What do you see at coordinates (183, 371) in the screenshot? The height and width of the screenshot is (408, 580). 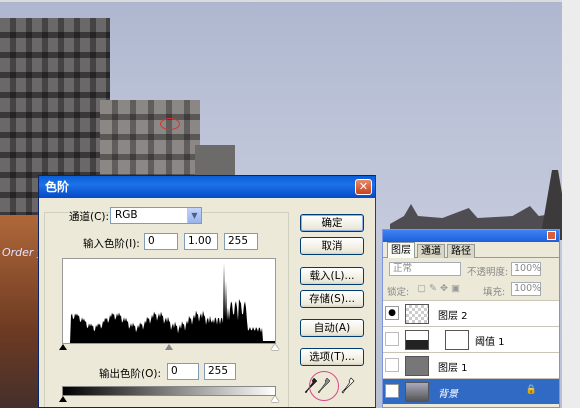 I see `output-black-field: 0` at bounding box center [183, 371].